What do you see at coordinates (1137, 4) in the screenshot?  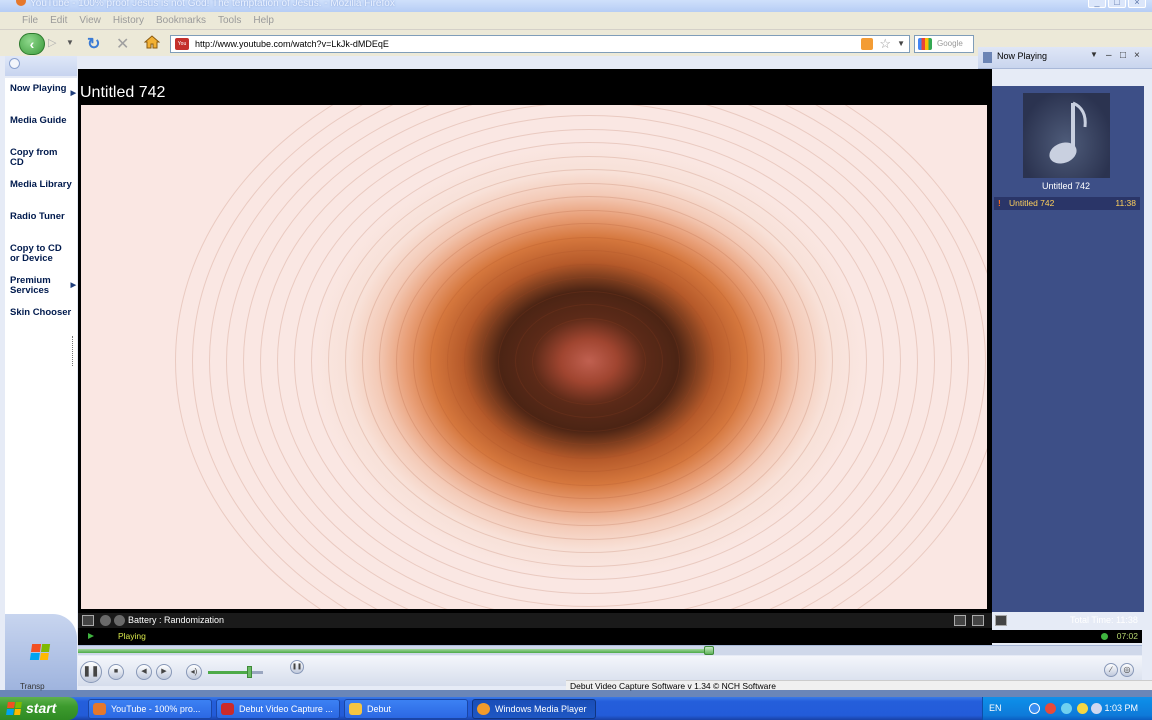 I see `close-button: ×` at bounding box center [1137, 4].